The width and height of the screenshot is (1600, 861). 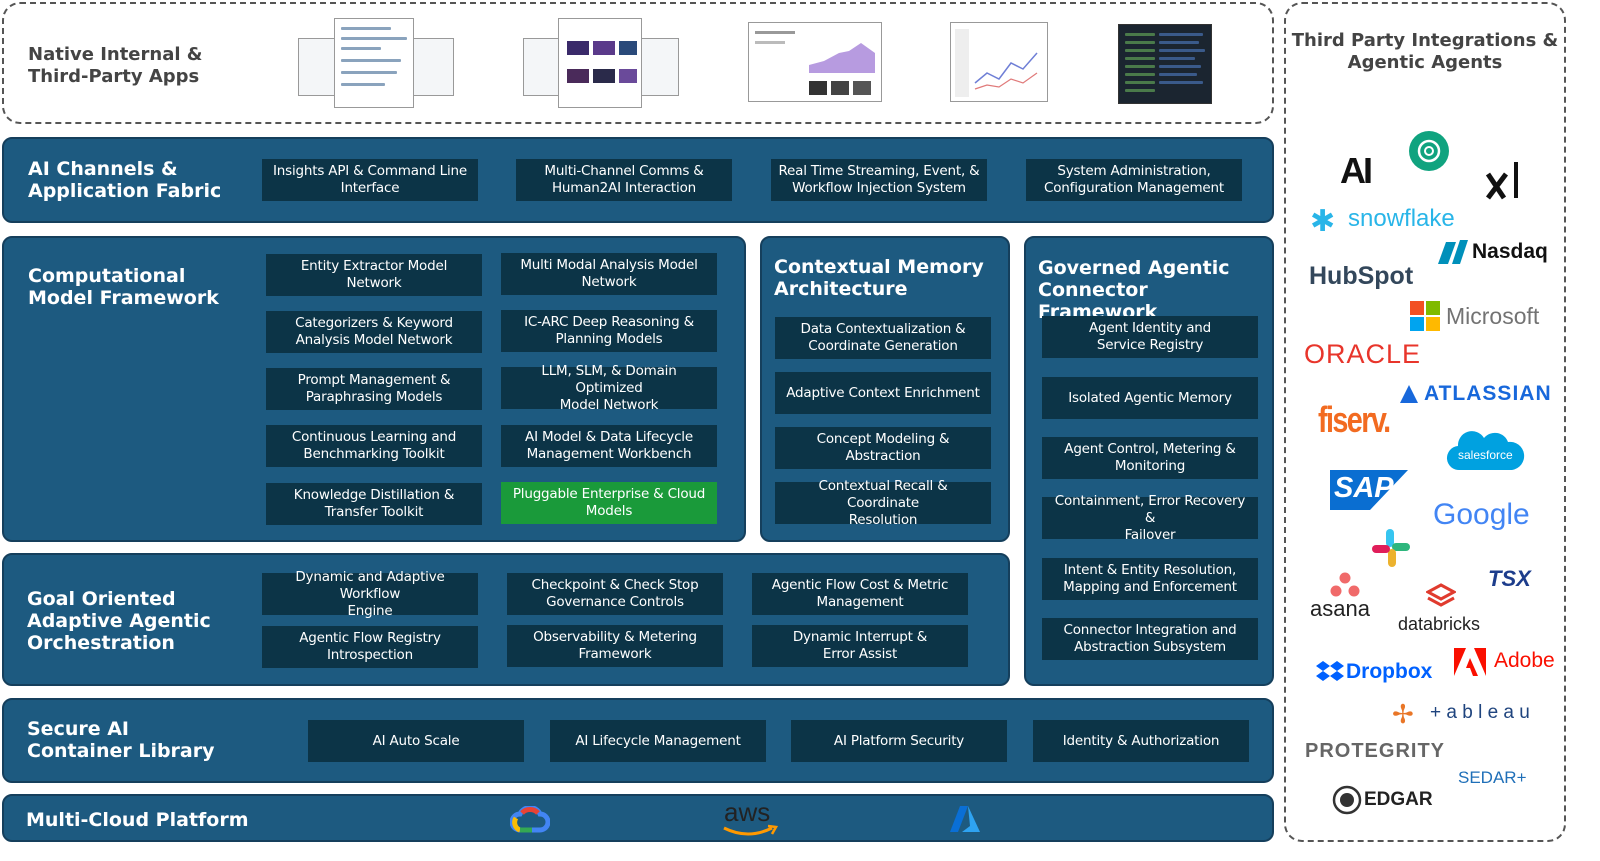 I want to click on tsx-logo: TSX, so click(x=1509, y=578).